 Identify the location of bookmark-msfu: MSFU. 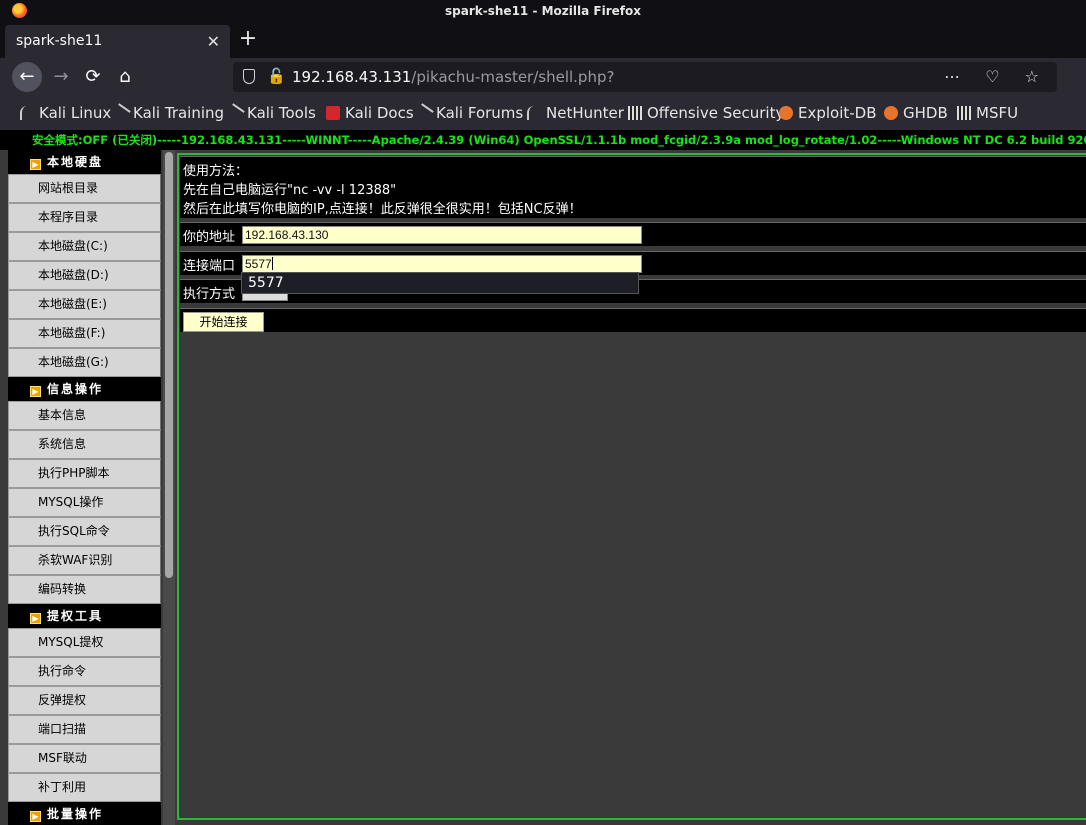
(987, 113).